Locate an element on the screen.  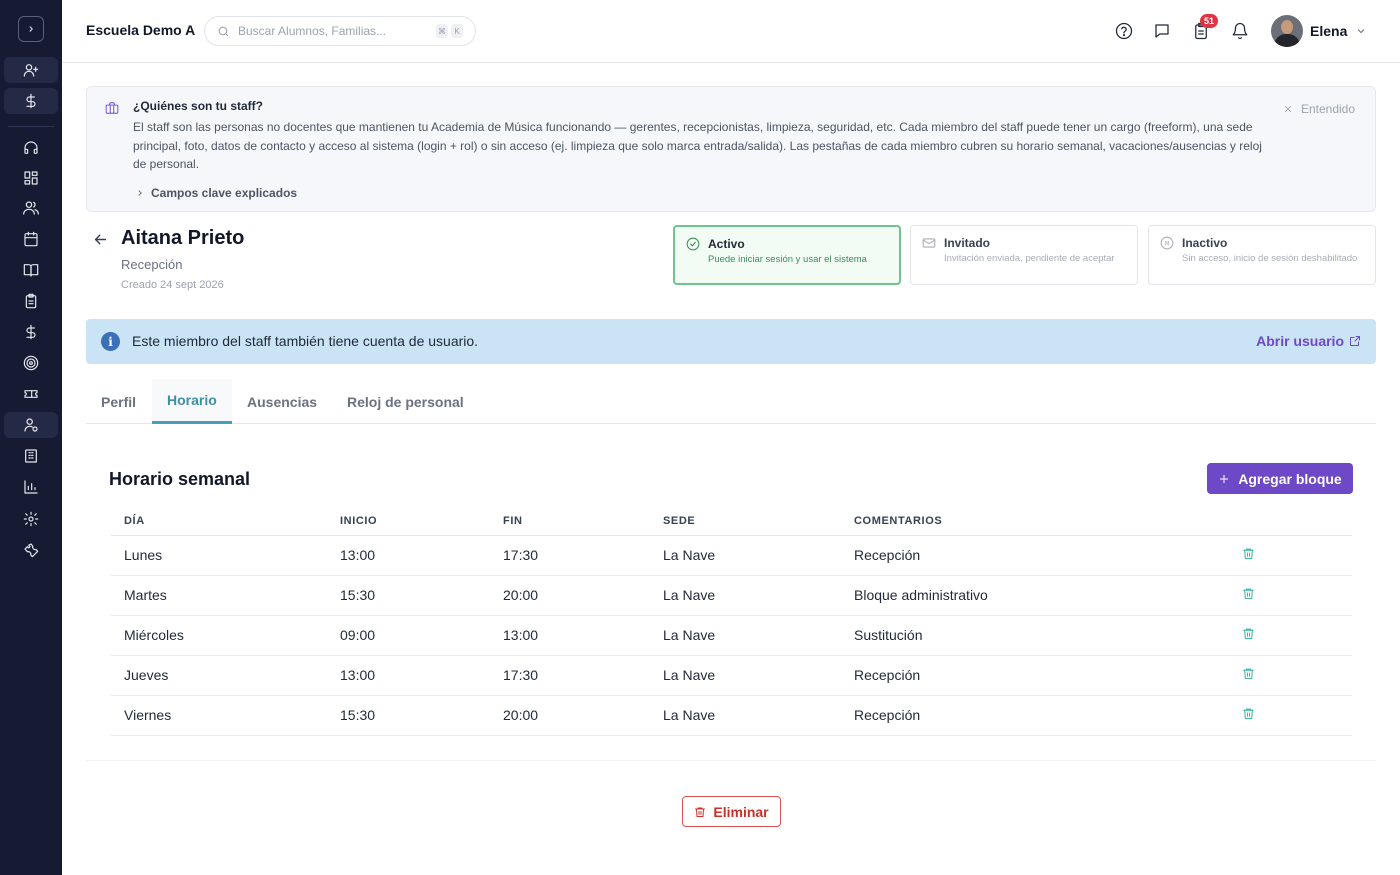
cell-day: Miércoles is located at coordinates (219, 635).